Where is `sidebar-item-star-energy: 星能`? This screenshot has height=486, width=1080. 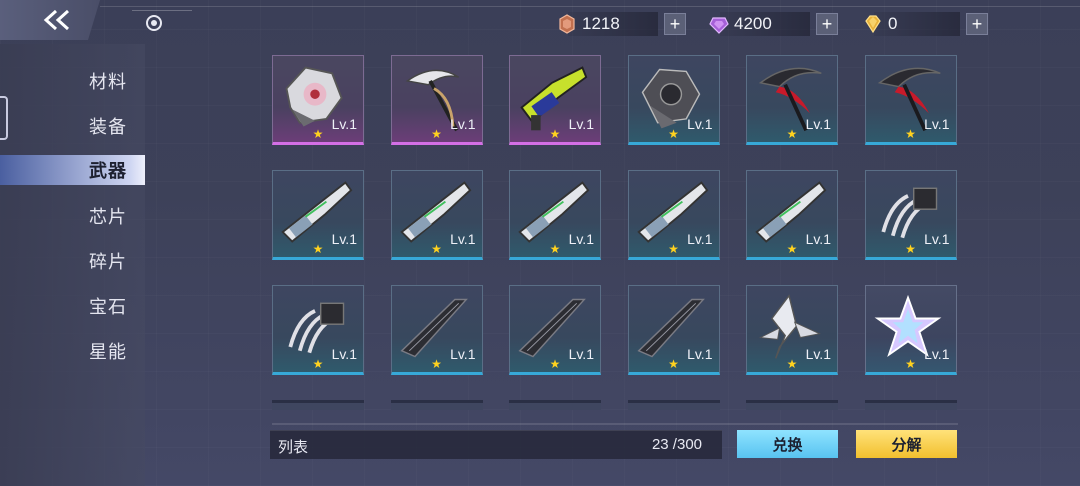
sidebar-item-star-energy: 星能 is located at coordinates (72, 350).